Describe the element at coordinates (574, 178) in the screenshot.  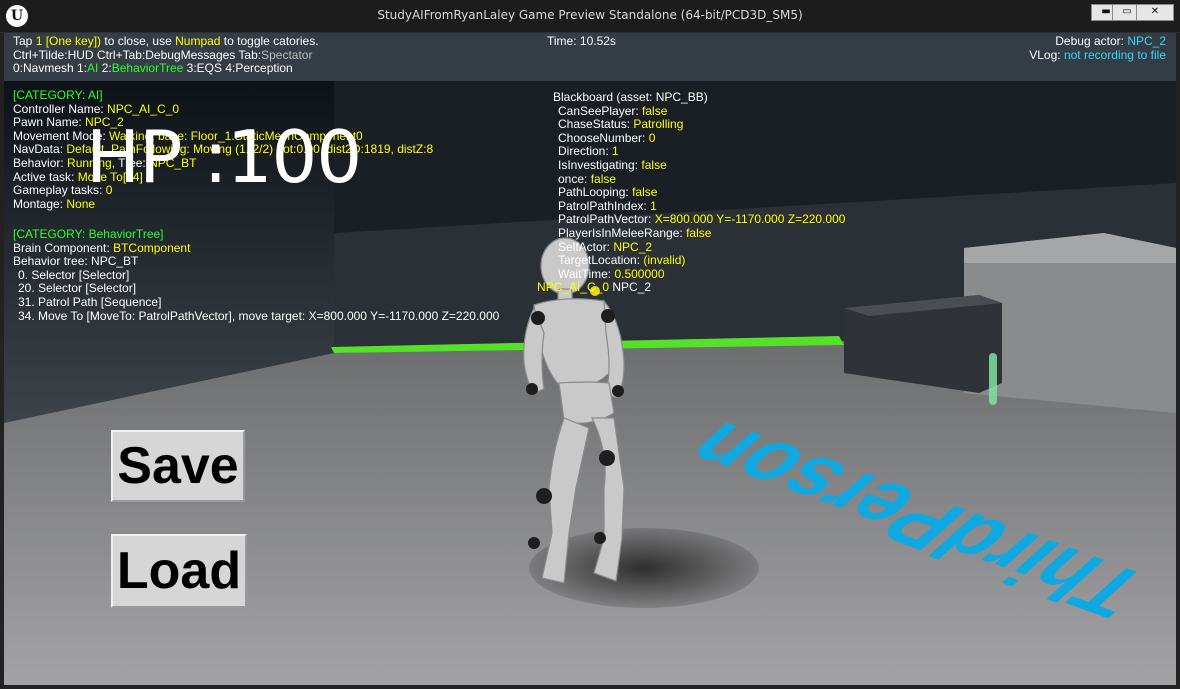
I see `blackboard-key: once:` at that location.